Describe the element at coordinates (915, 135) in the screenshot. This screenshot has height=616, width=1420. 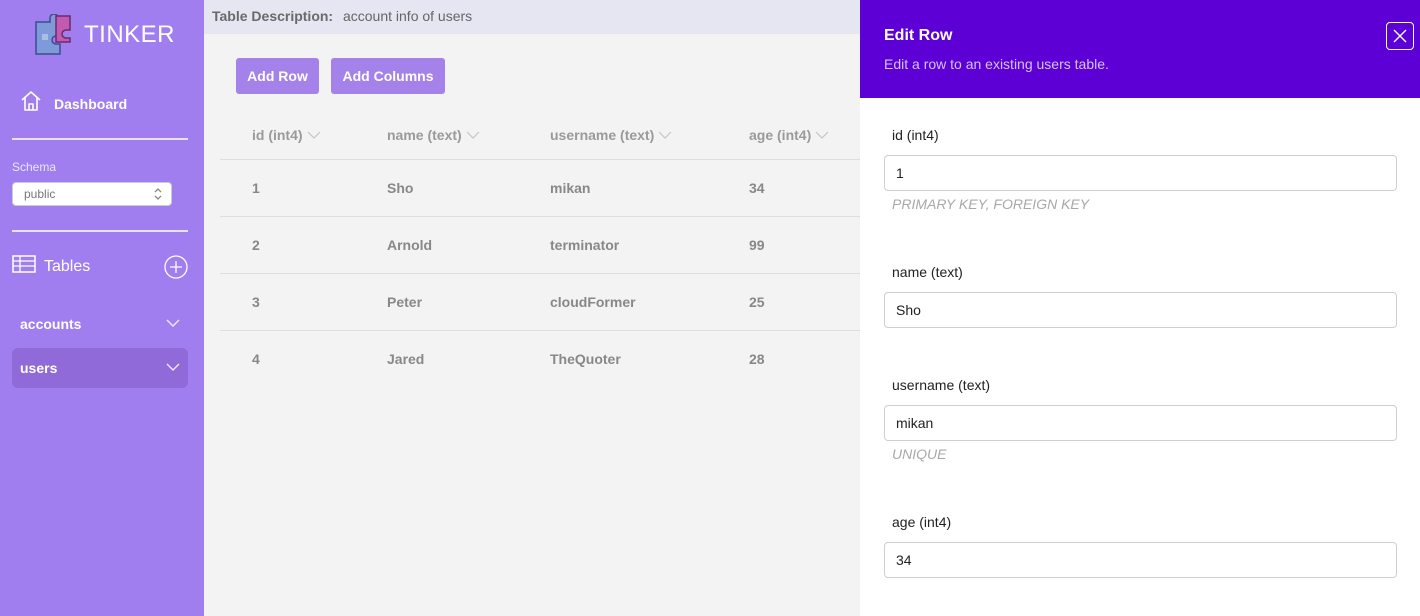
I see `field-label-id: id (int4)` at that location.